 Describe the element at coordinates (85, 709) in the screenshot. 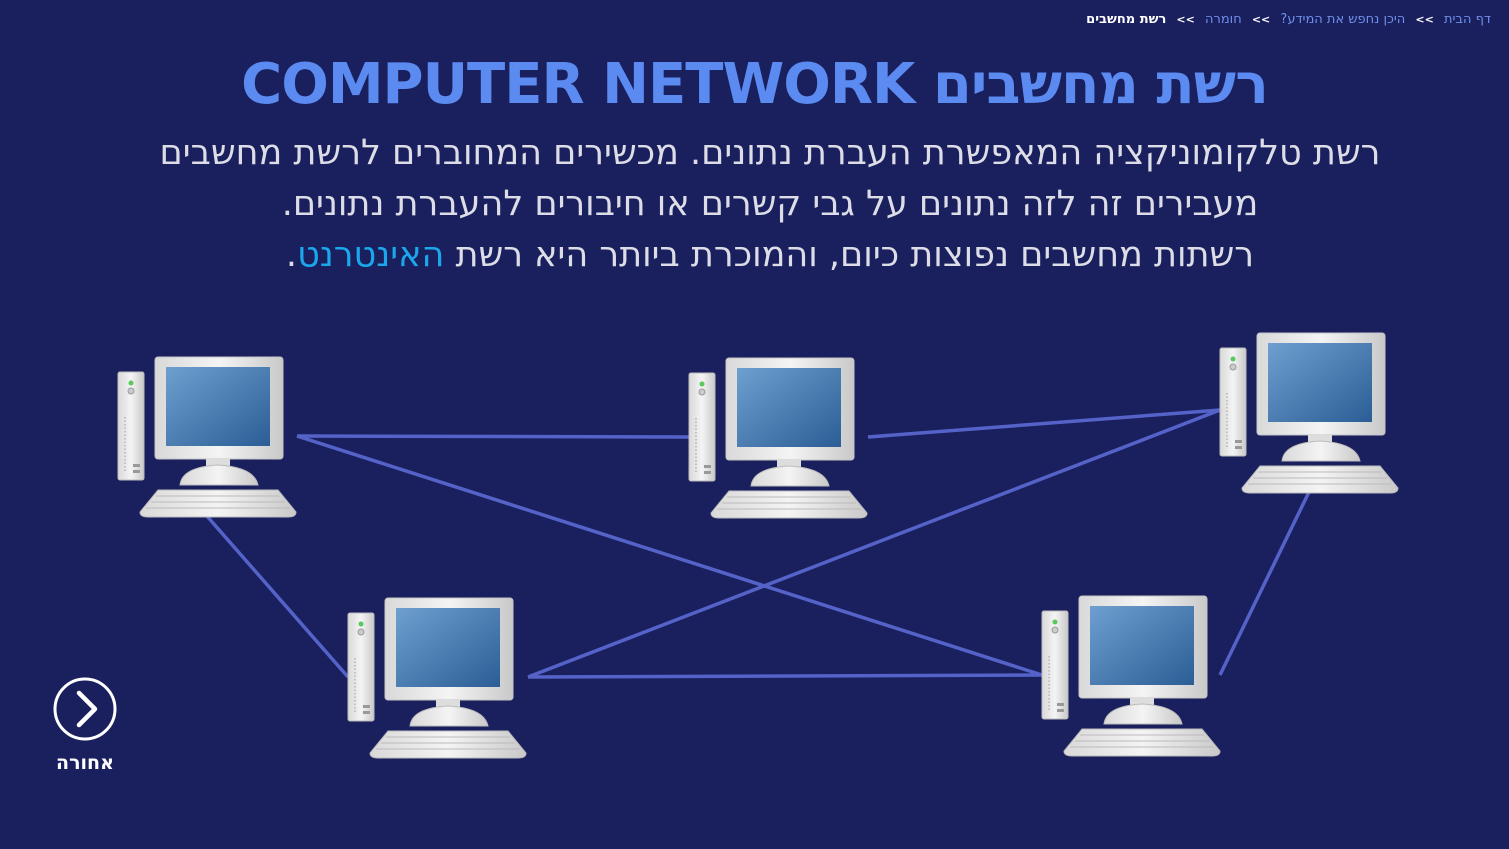

I see `chevron-right-icon` at that location.